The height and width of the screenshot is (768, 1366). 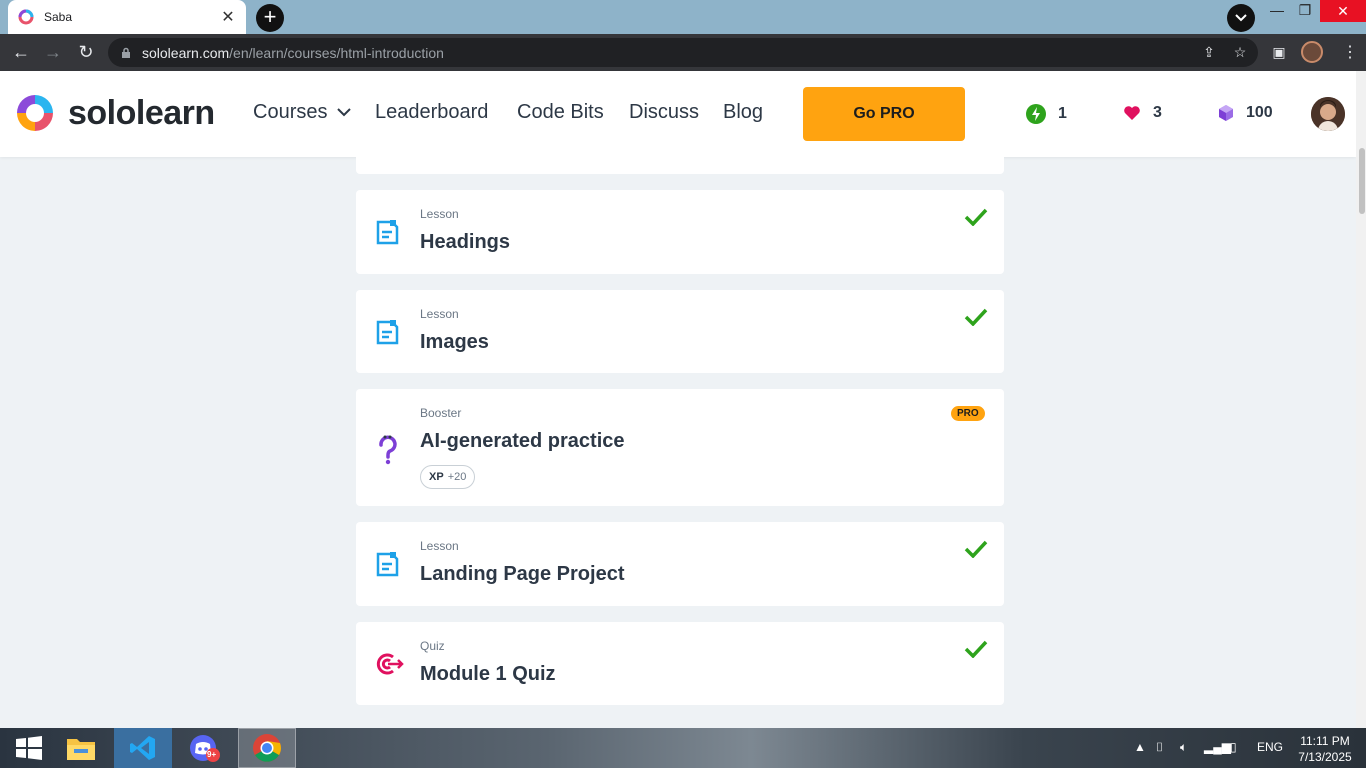 I want to click on xp-value: +20, so click(x=457, y=477).